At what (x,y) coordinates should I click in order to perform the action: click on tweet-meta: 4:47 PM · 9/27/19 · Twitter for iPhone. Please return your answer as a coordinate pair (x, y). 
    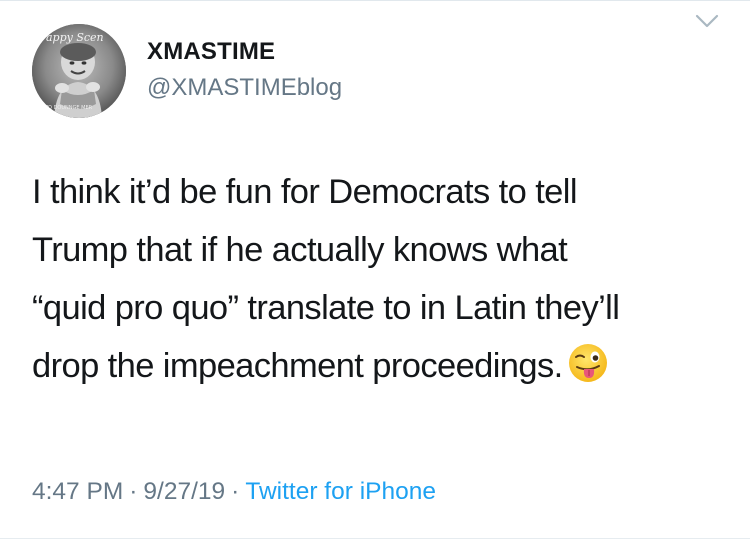
    Looking at the image, I should click on (234, 492).